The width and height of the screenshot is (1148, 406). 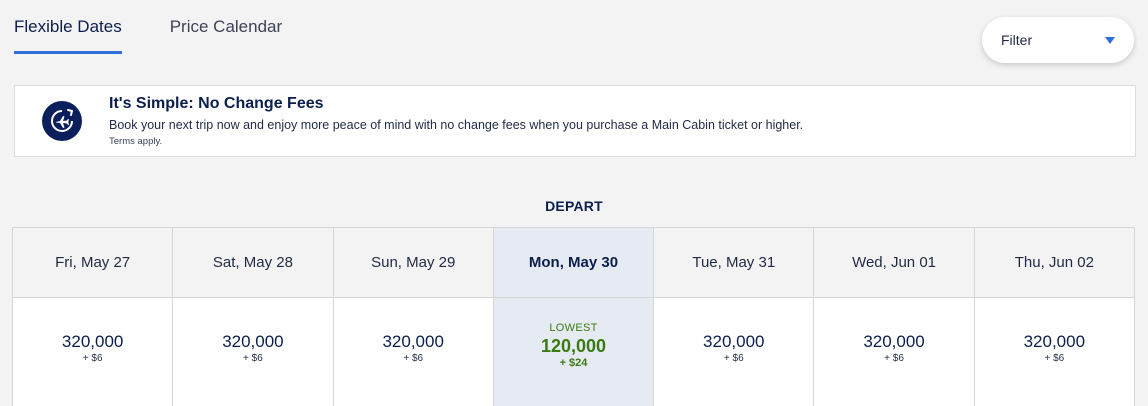 I want to click on tab-bar: Flexible Dates Price Calendar, so click(x=172, y=27).